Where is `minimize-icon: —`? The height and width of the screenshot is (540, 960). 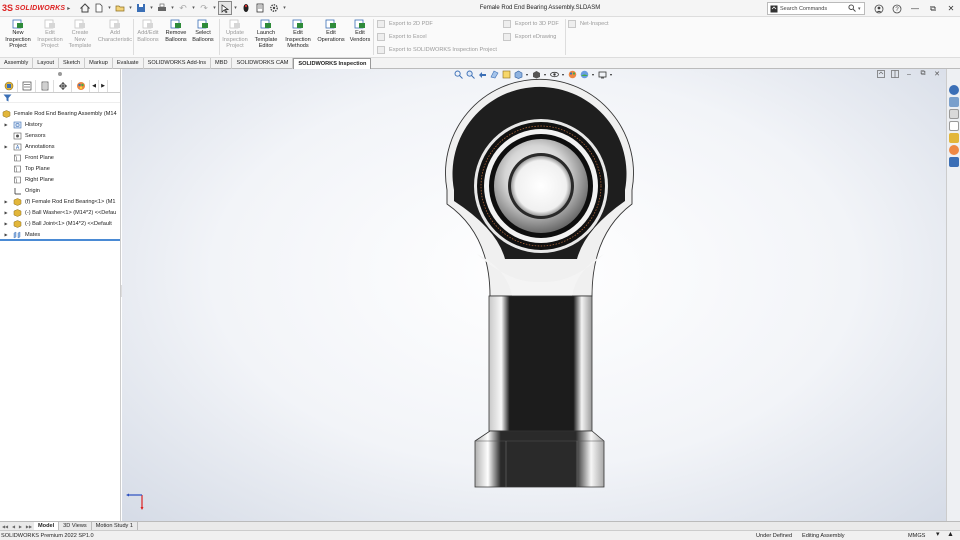
minimize-icon: — is located at coordinates (915, 8).